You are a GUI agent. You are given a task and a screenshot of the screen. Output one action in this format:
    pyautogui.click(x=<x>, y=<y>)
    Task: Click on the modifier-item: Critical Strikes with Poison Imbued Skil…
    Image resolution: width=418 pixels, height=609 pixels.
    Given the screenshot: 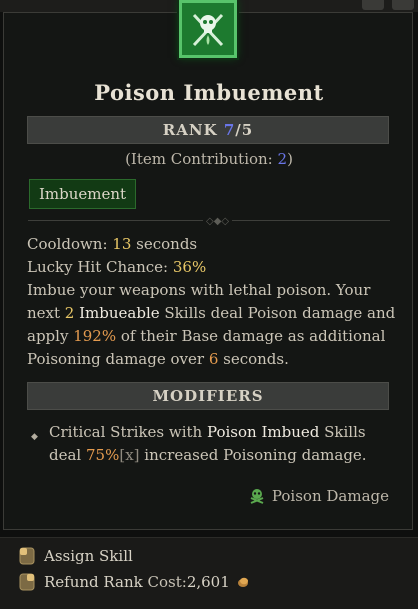 What is the action you would take?
    pyautogui.click(x=208, y=443)
    